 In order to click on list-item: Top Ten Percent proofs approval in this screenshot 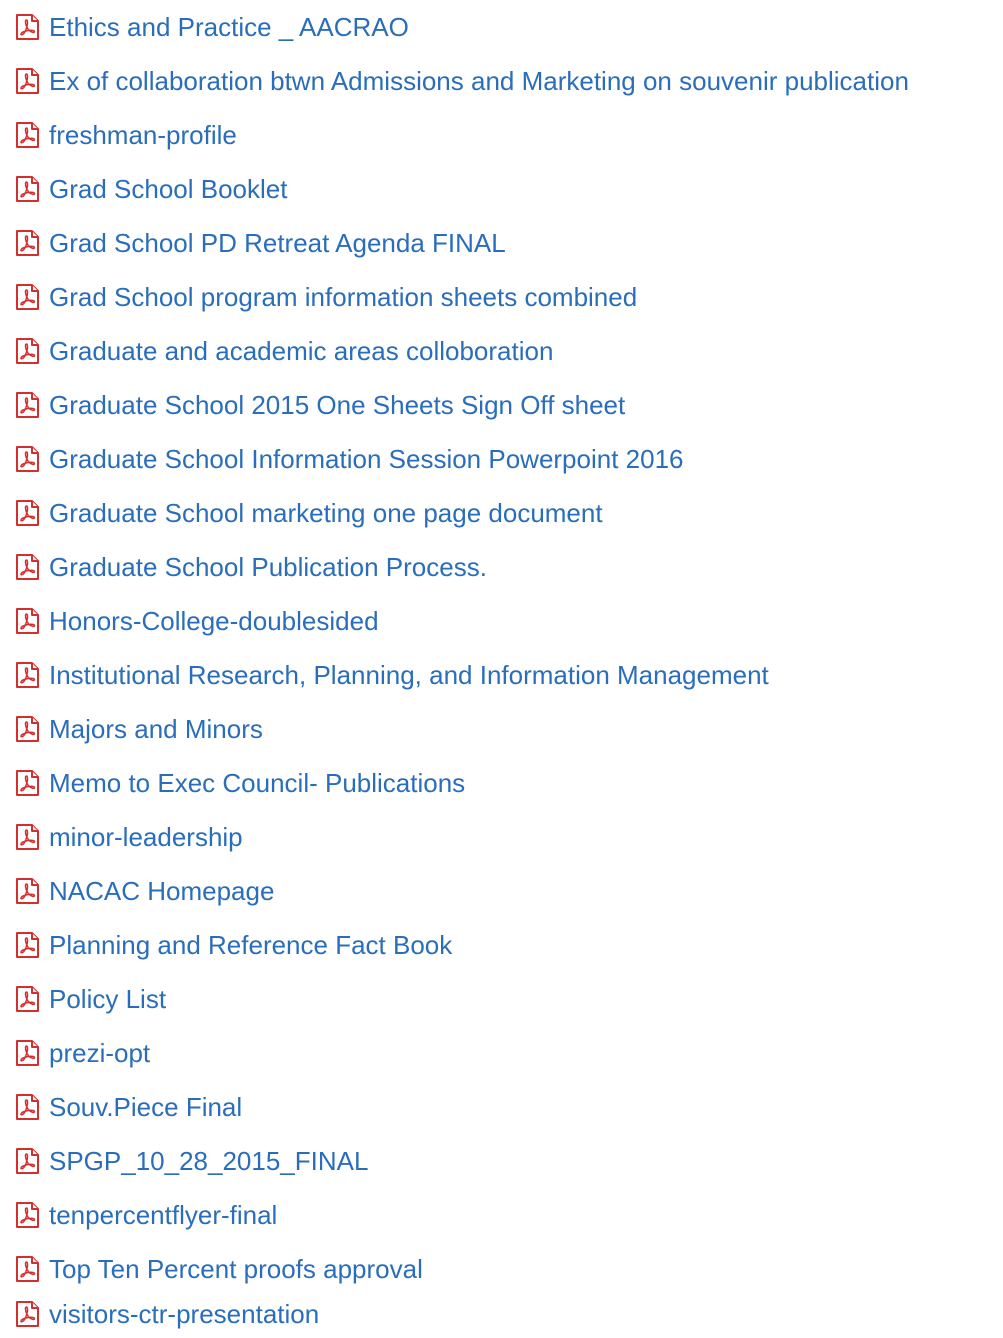, I will do `click(218, 1269)`.